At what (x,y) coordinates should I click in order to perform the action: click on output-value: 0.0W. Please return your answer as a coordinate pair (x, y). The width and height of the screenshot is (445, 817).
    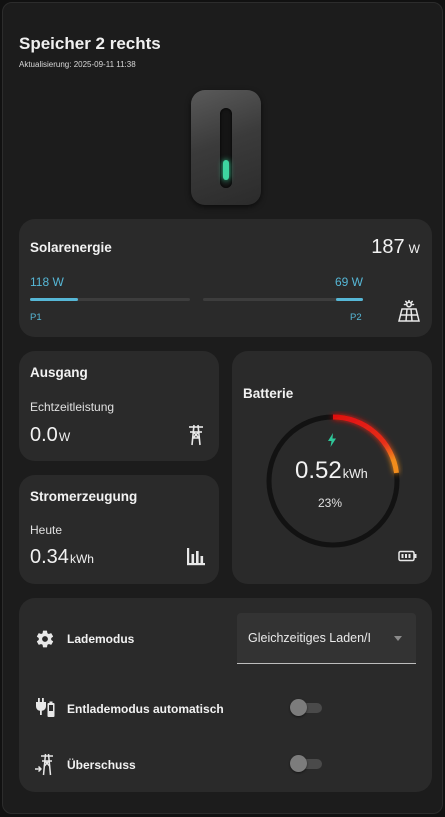
    Looking at the image, I should click on (50, 435).